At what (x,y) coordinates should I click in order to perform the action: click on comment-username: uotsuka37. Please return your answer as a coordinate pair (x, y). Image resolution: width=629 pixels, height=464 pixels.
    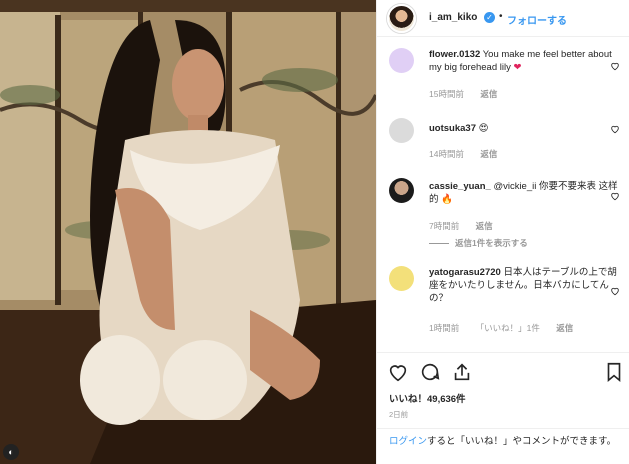
    Looking at the image, I should click on (452, 128).